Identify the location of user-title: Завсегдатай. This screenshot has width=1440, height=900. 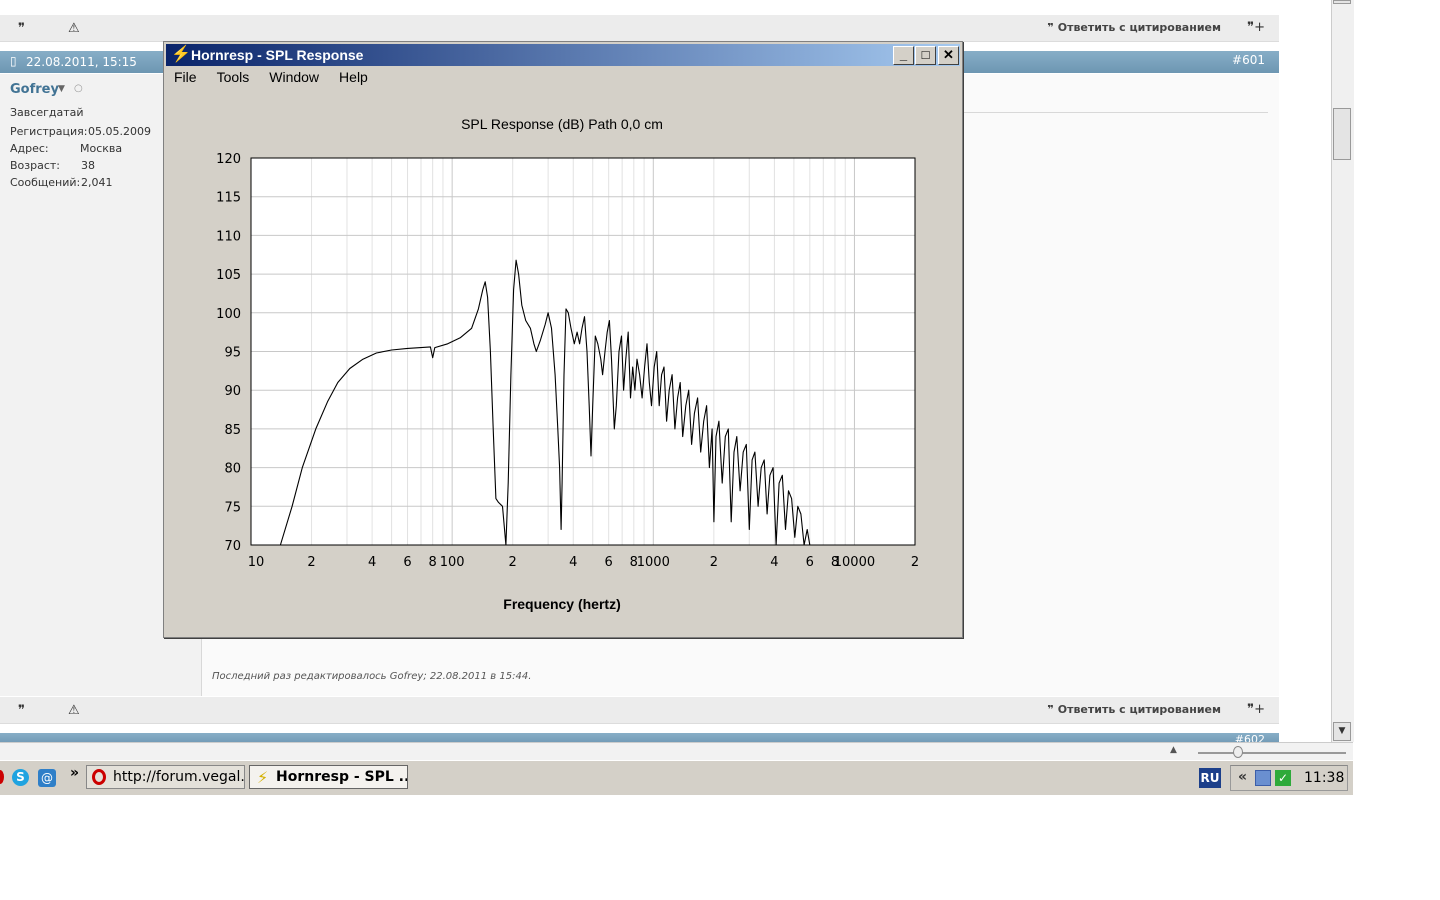
(47, 112).